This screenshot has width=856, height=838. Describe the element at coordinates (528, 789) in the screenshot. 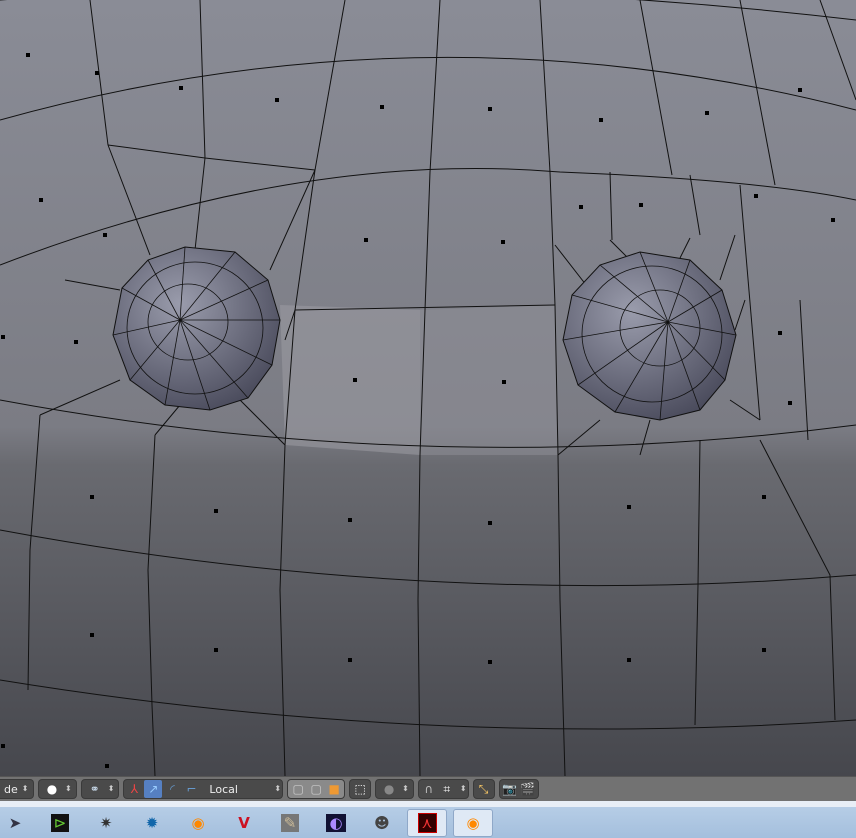

I see `render-animation-icon: 🎬` at that location.